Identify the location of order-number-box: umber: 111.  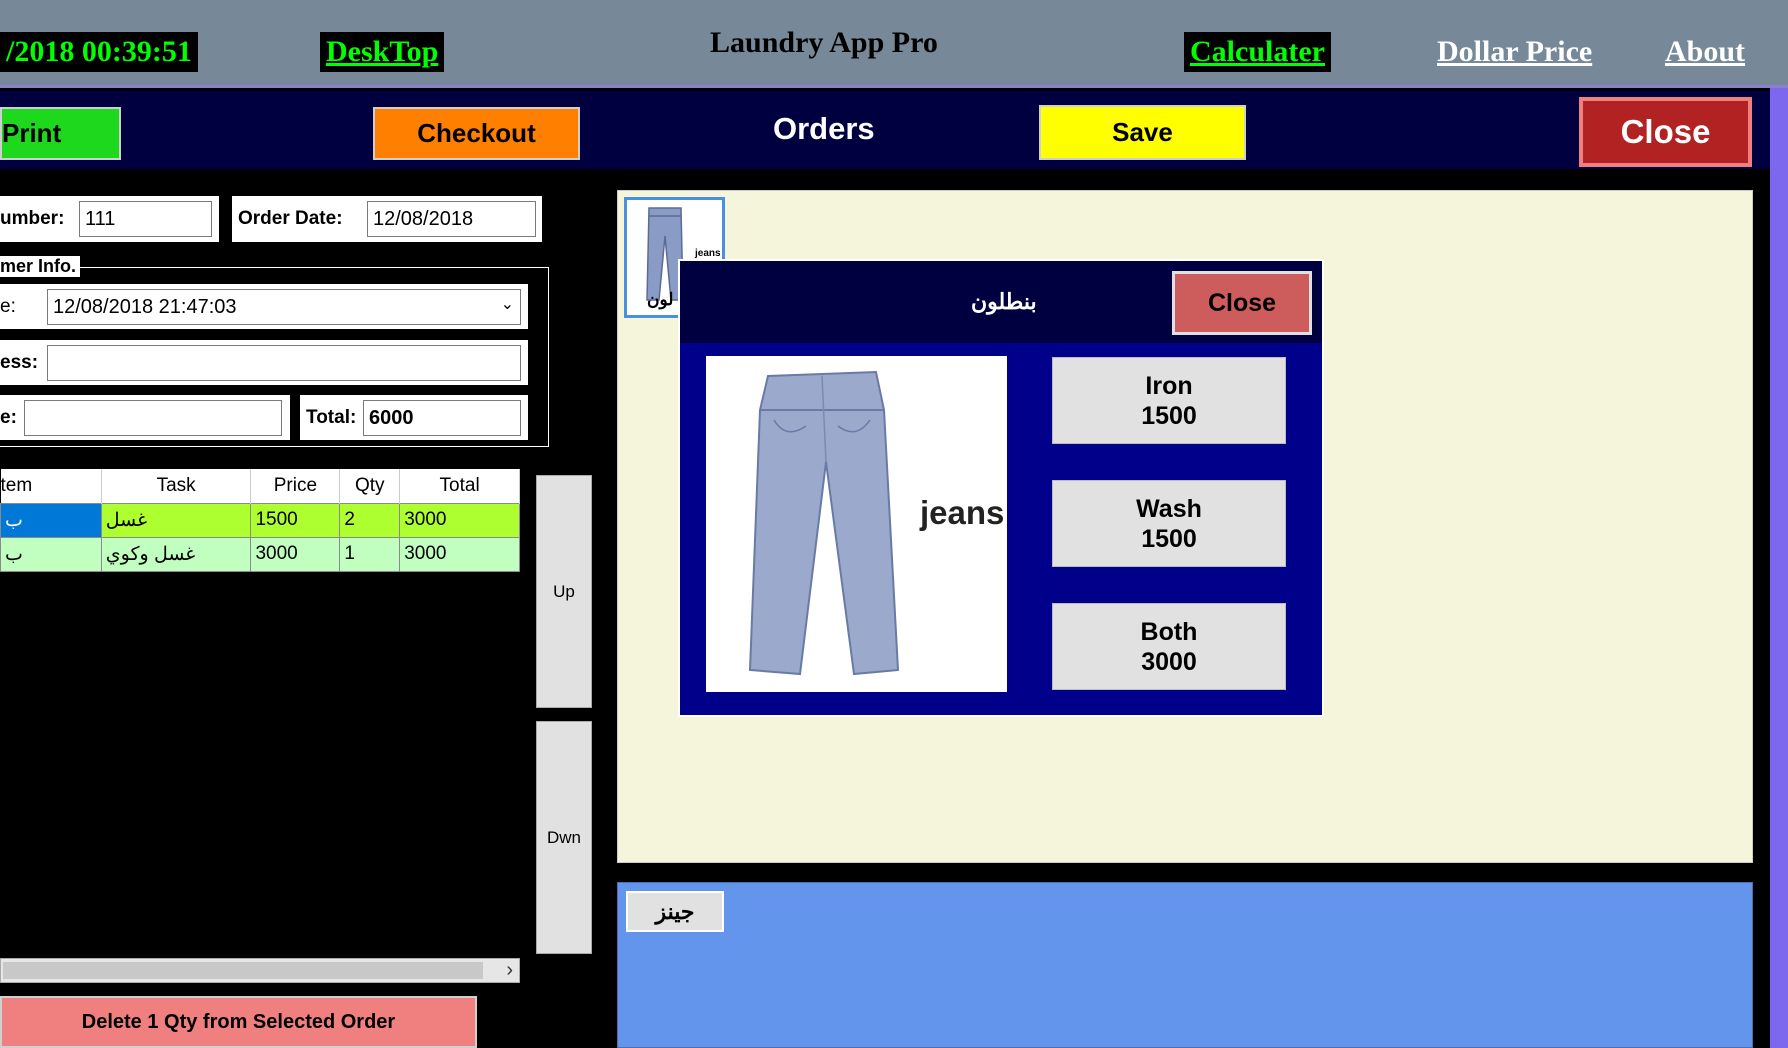
(109, 219).